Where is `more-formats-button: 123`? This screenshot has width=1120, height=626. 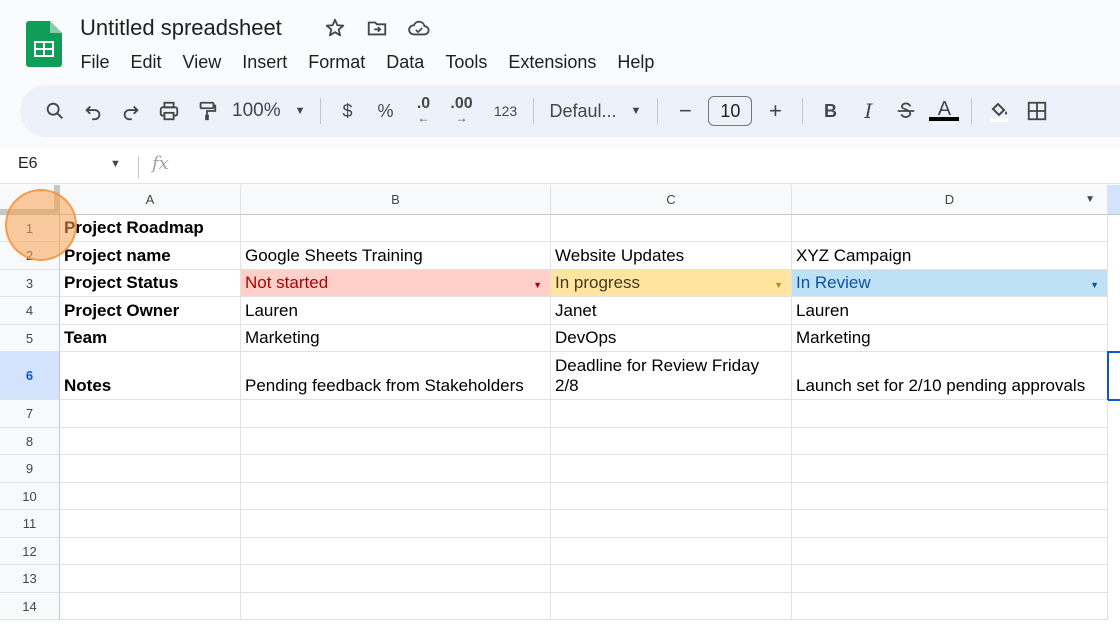
more-formats-button: 123 is located at coordinates (506, 111).